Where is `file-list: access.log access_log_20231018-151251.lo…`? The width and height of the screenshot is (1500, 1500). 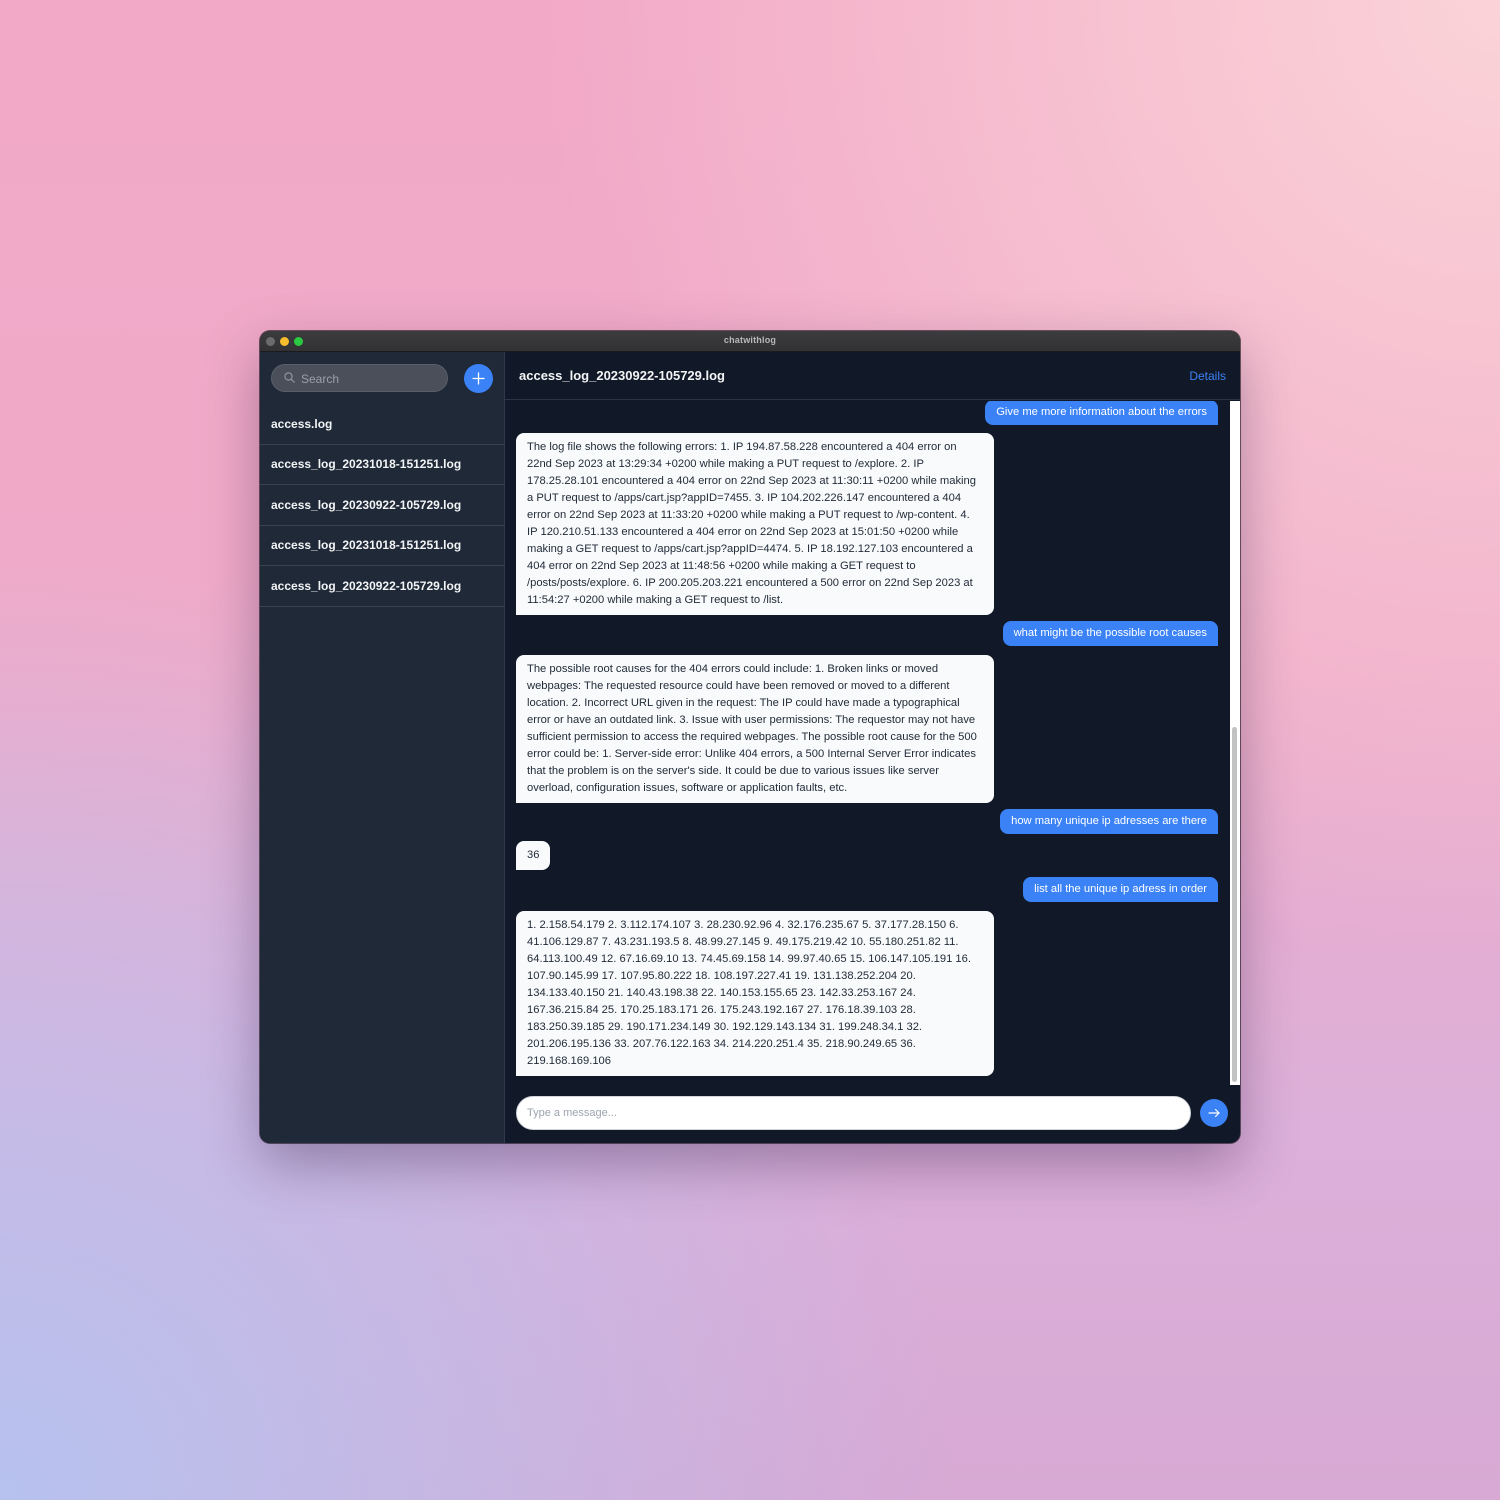 file-list: access.log access_log_20231018-151251.lo… is located at coordinates (382, 505).